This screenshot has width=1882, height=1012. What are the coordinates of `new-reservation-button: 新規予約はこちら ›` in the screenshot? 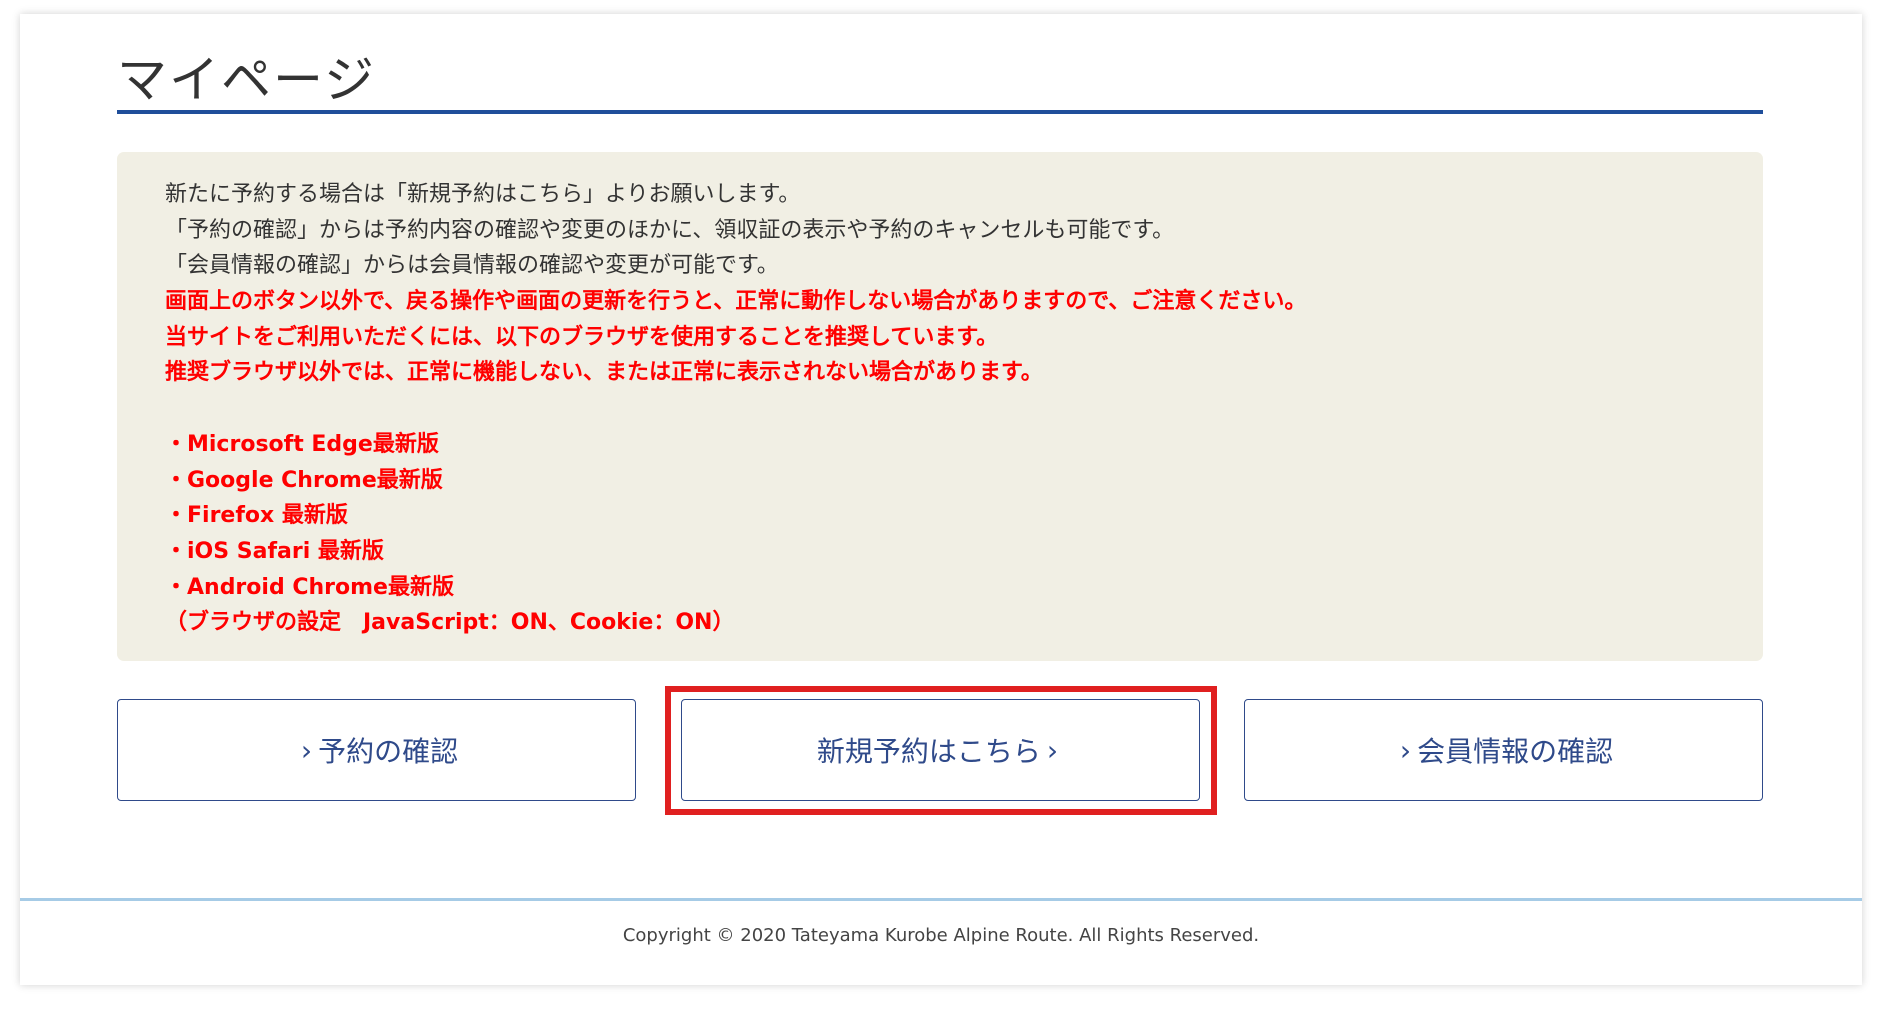 It's located at (940, 750).